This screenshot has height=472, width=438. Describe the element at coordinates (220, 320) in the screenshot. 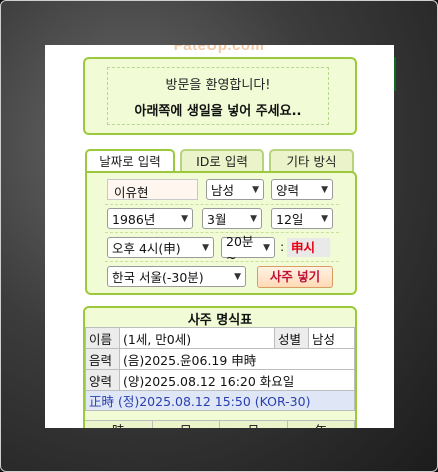

I see `card-title: 사주 명식표` at that location.